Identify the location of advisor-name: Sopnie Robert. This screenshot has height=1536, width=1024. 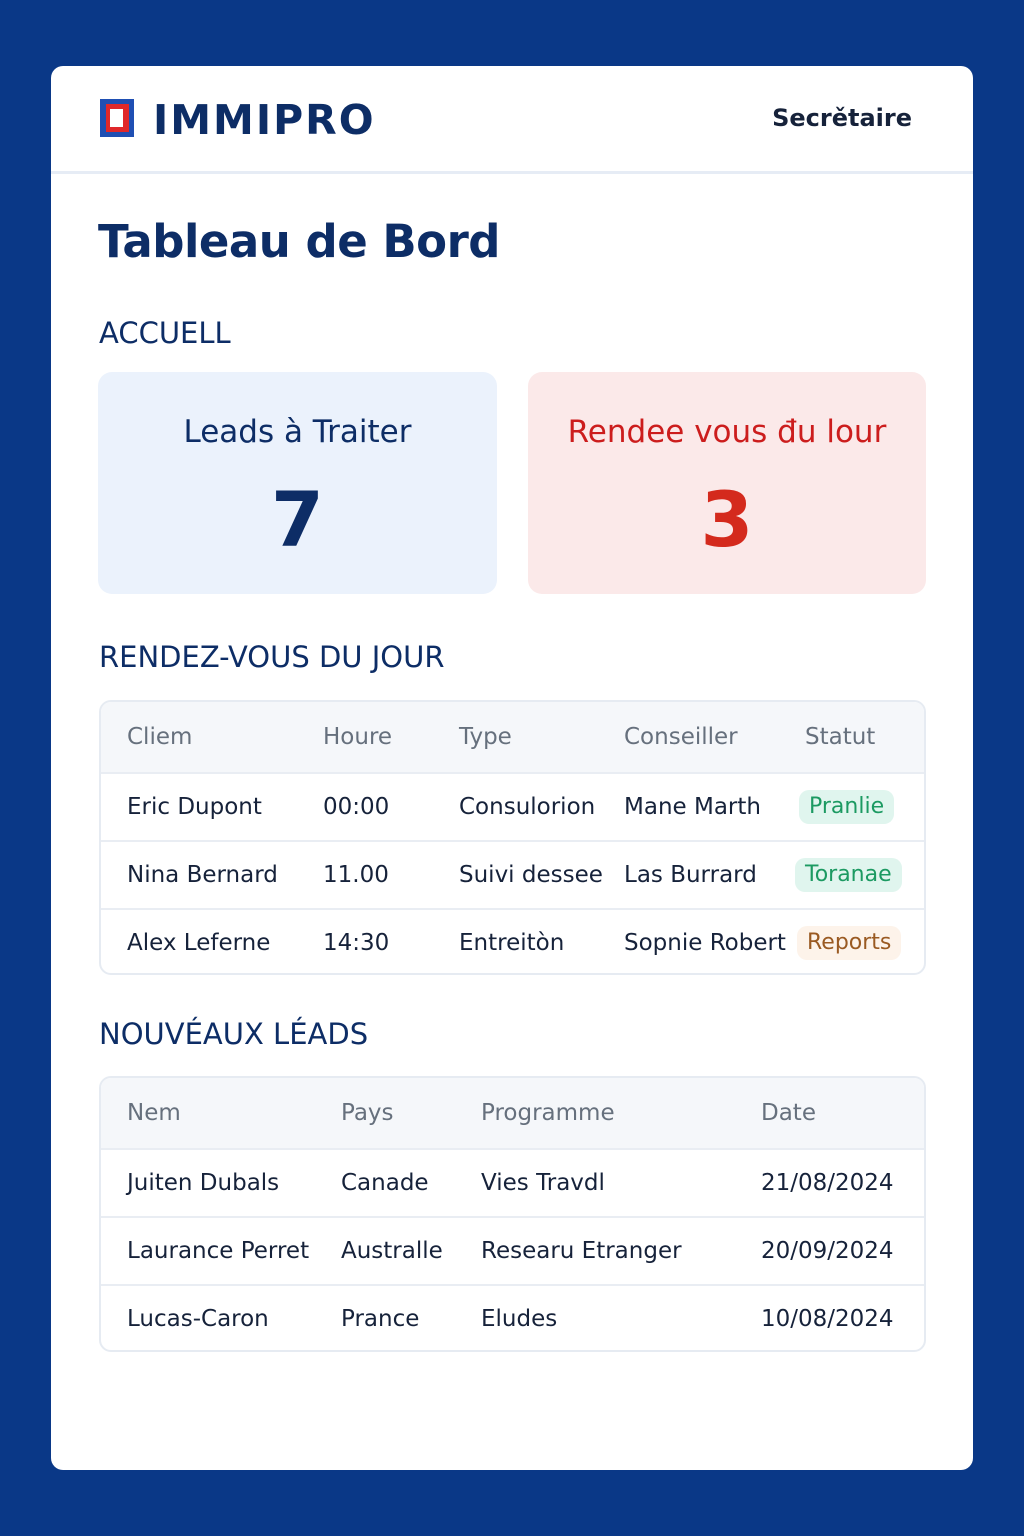
(705, 943).